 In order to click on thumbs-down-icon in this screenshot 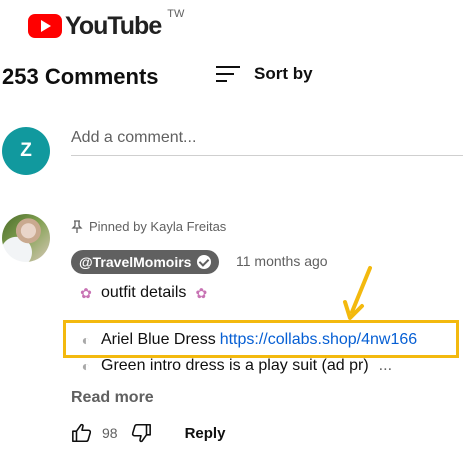, I will do `click(141, 433)`.